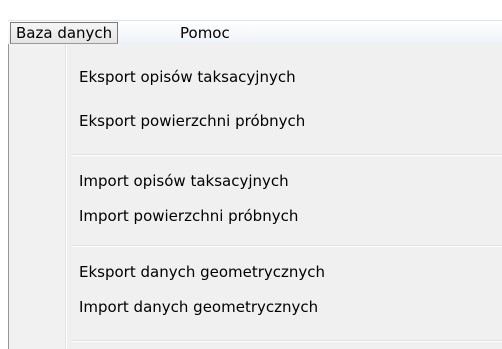 The image size is (502, 349). I want to click on menu-baza-danych: Baza danych, so click(64, 33).